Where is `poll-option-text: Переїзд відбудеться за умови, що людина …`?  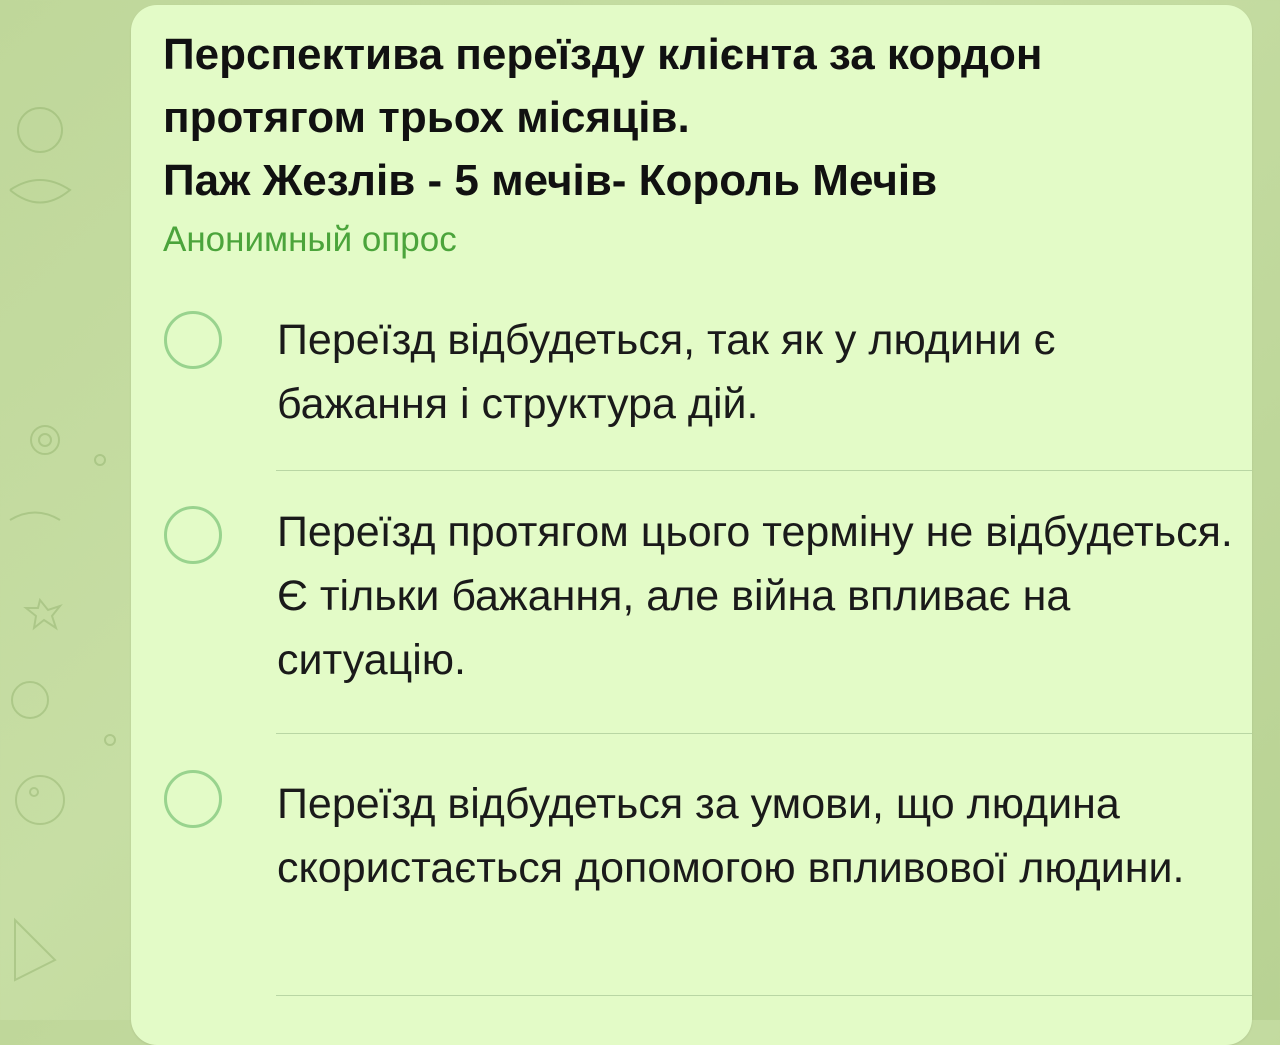
poll-option-text: Переїзд відбудеться за умови, що людина … is located at coordinates (731, 836).